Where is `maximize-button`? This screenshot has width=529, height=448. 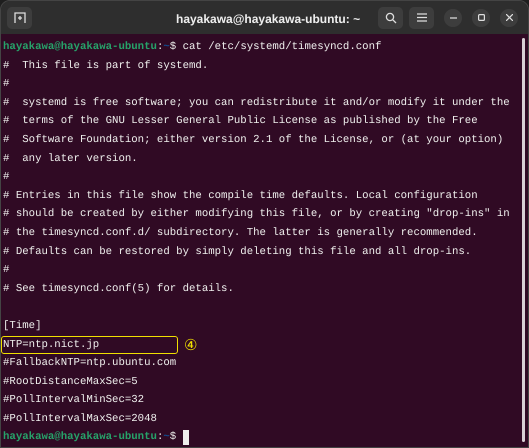 maximize-button is located at coordinates (481, 17).